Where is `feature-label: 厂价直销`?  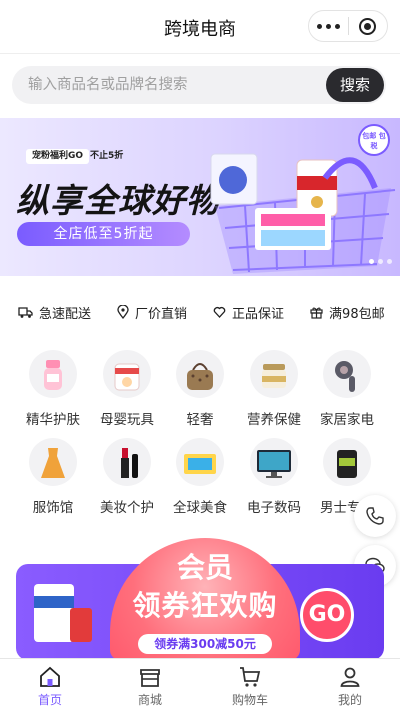
feature-label: 厂价直销 is located at coordinates (161, 314).